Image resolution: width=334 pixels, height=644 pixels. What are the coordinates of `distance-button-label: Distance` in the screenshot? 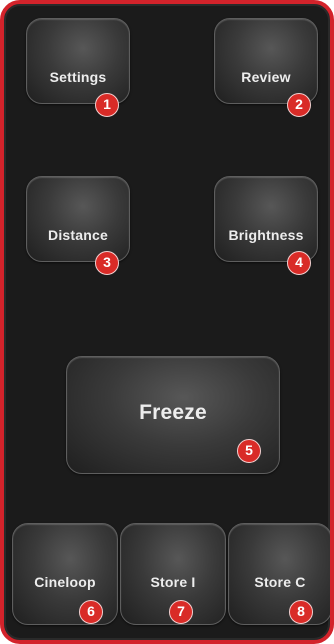 It's located at (78, 235).